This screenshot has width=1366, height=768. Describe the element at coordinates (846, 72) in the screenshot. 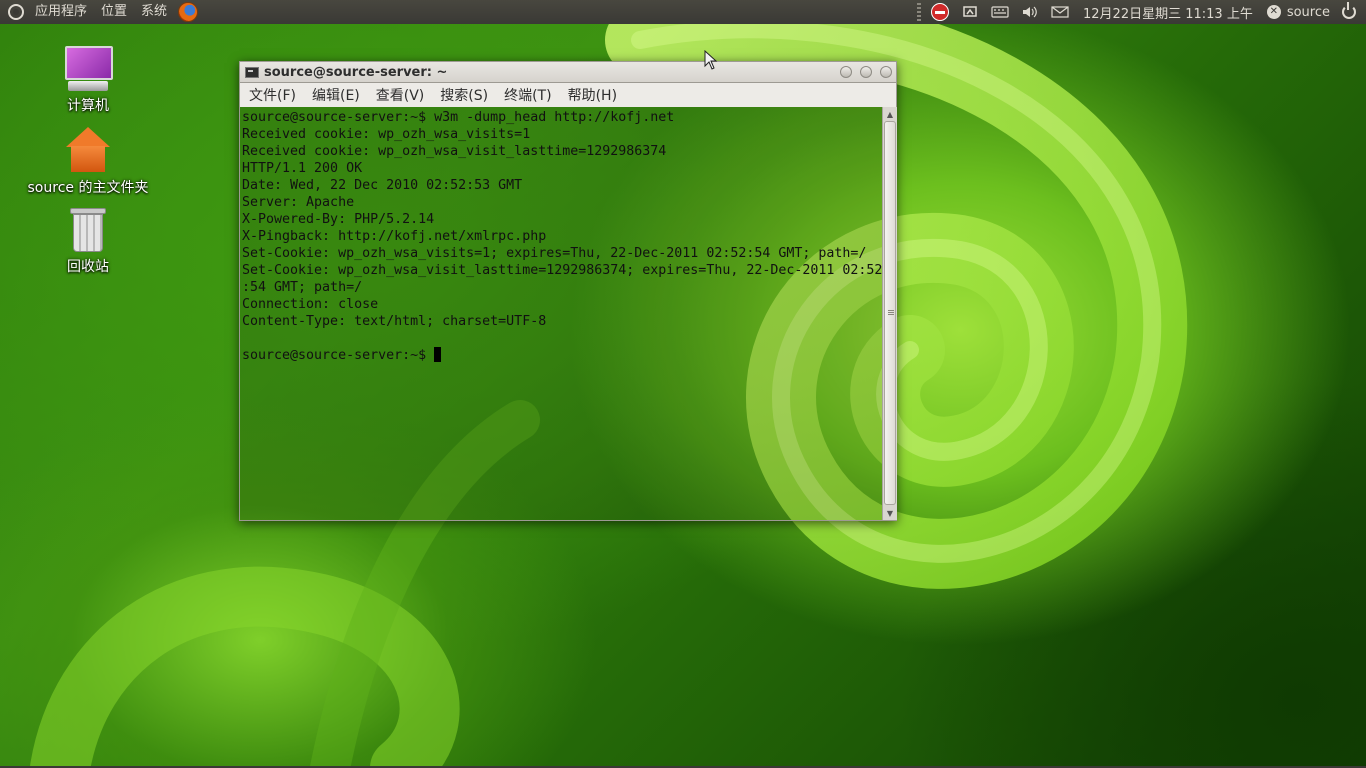

I see `minimize-button` at that location.